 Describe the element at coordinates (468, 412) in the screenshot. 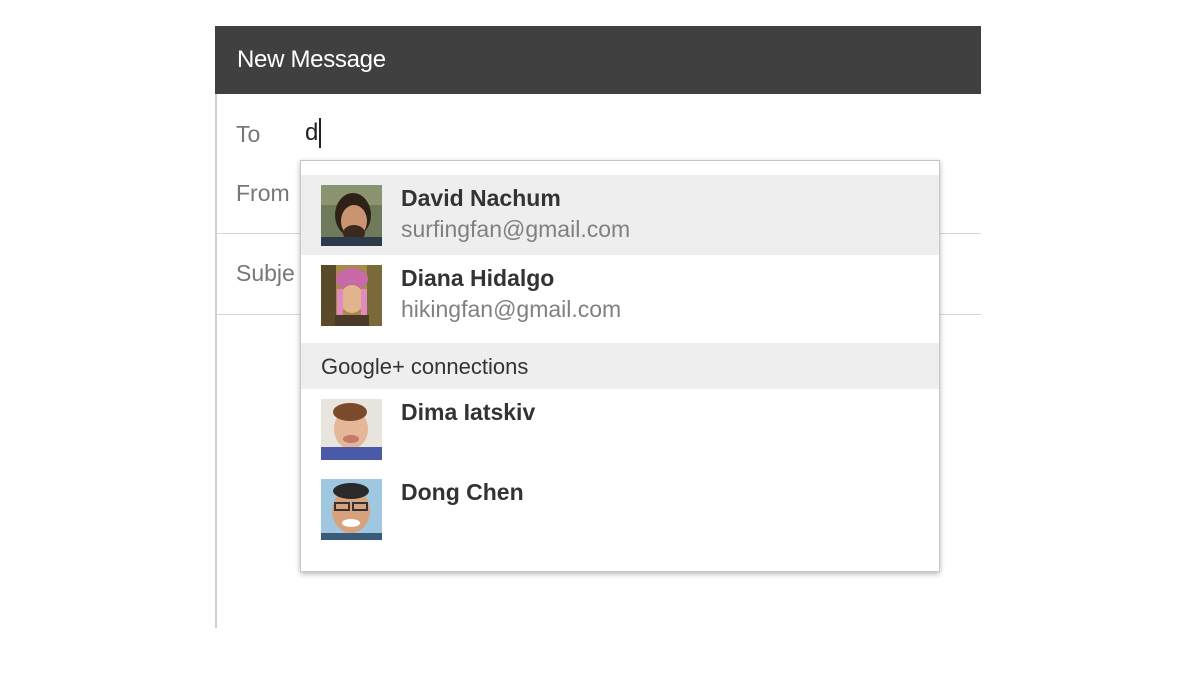

I see `contact-name: Dima Iatskiv` at that location.